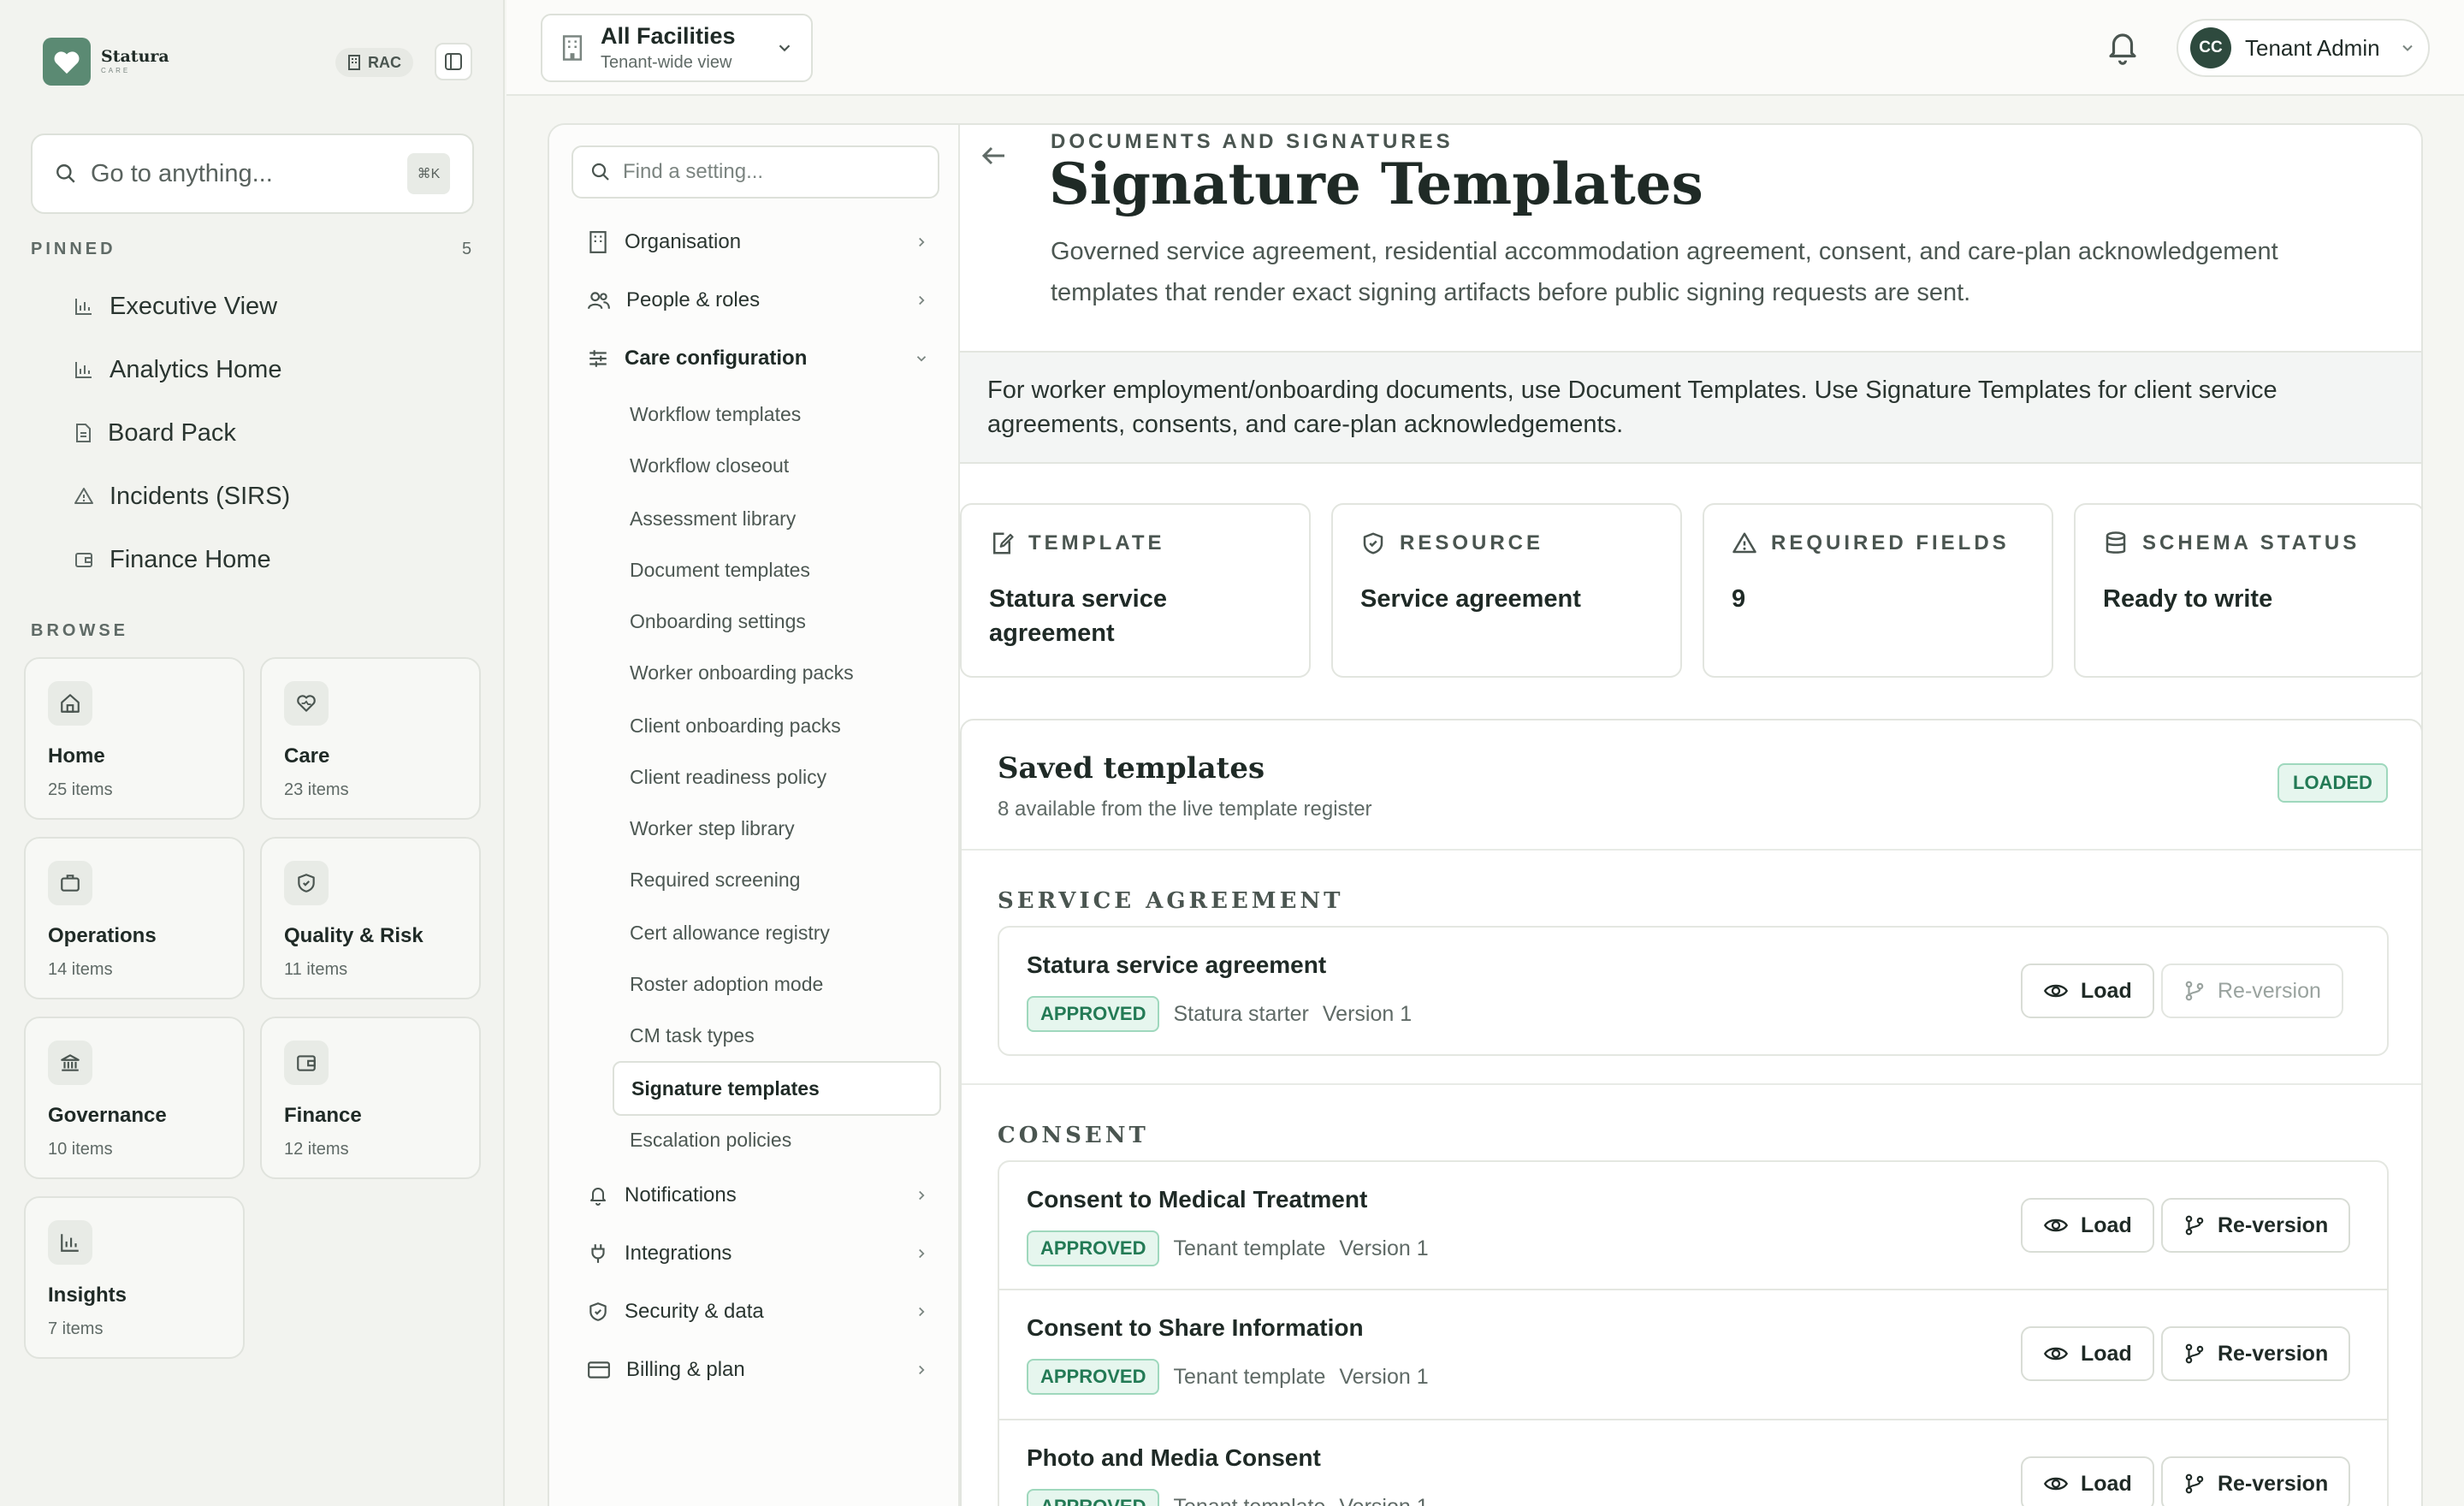  I want to click on stat-label: REQUIRED FIELDS, so click(1871, 544).